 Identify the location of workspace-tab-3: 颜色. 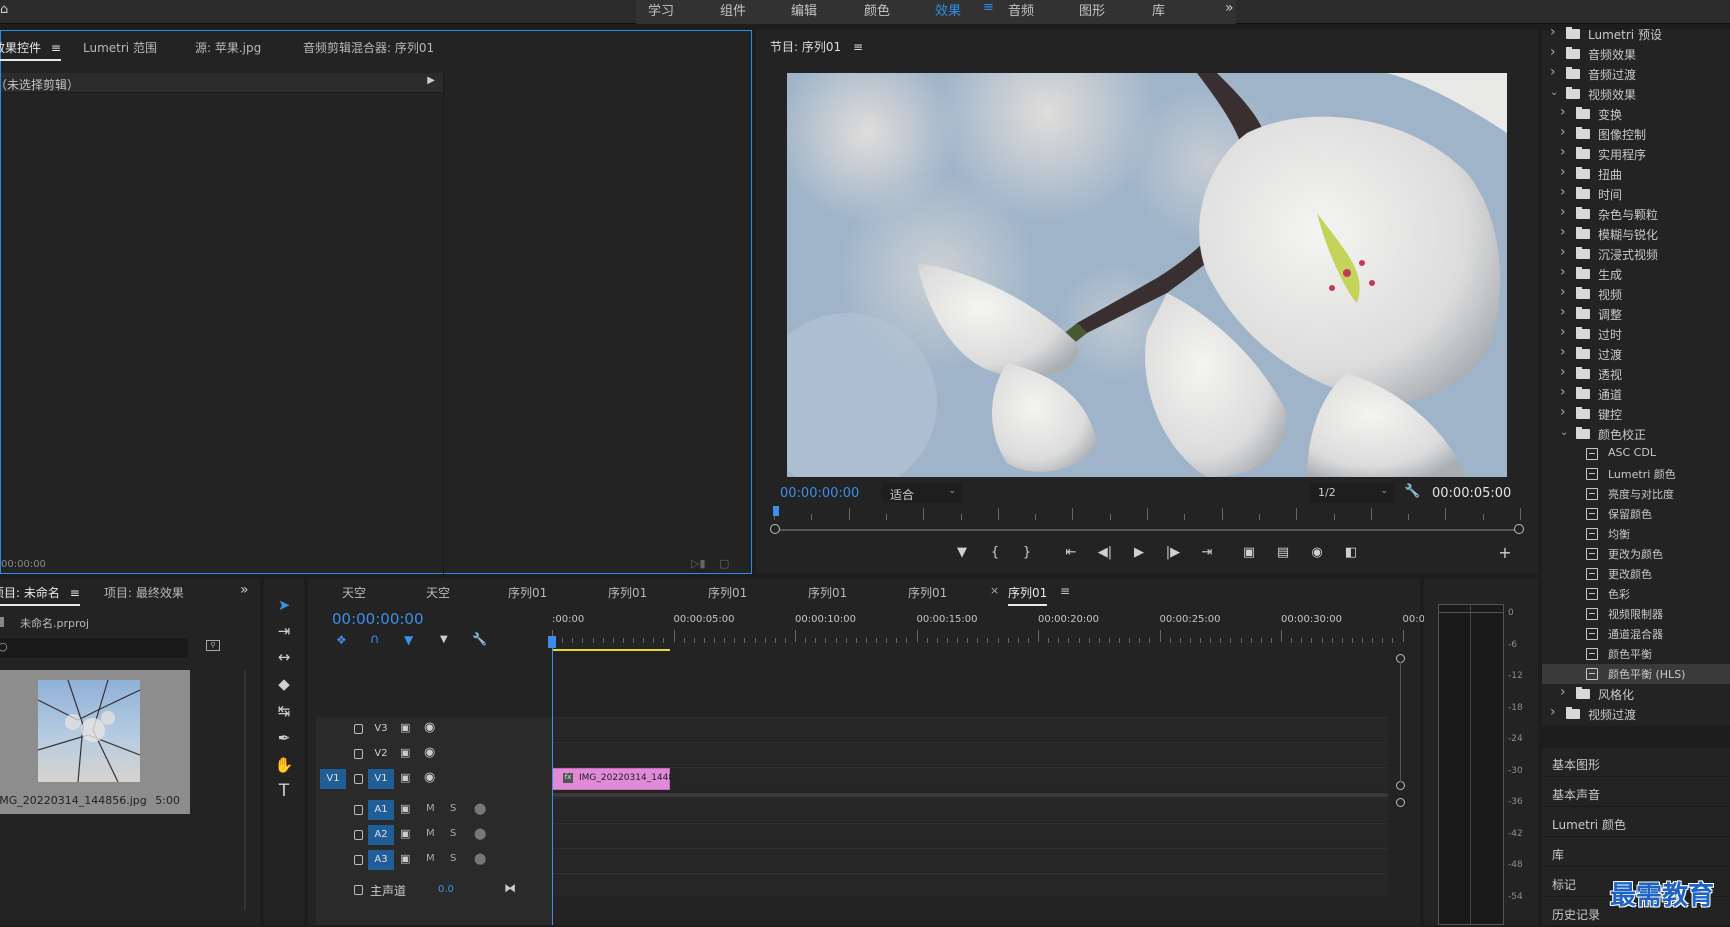
(877, 9).